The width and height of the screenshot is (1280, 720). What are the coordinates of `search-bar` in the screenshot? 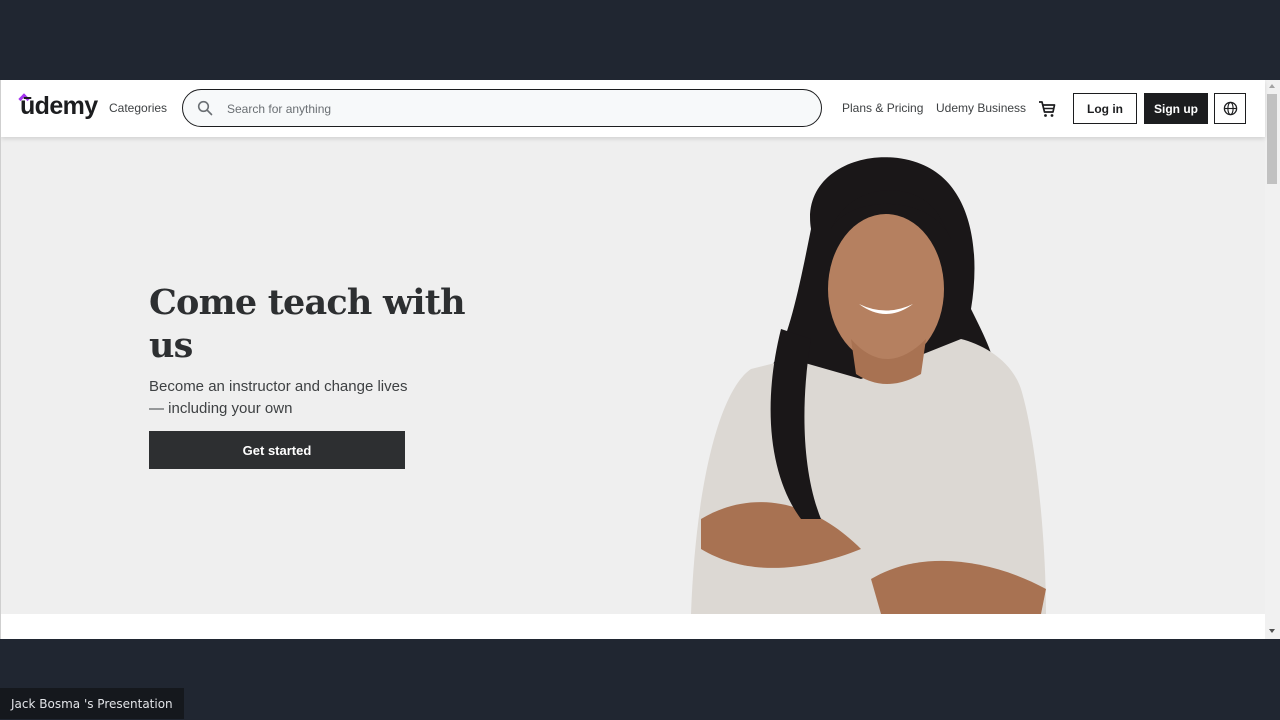 It's located at (502, 108).